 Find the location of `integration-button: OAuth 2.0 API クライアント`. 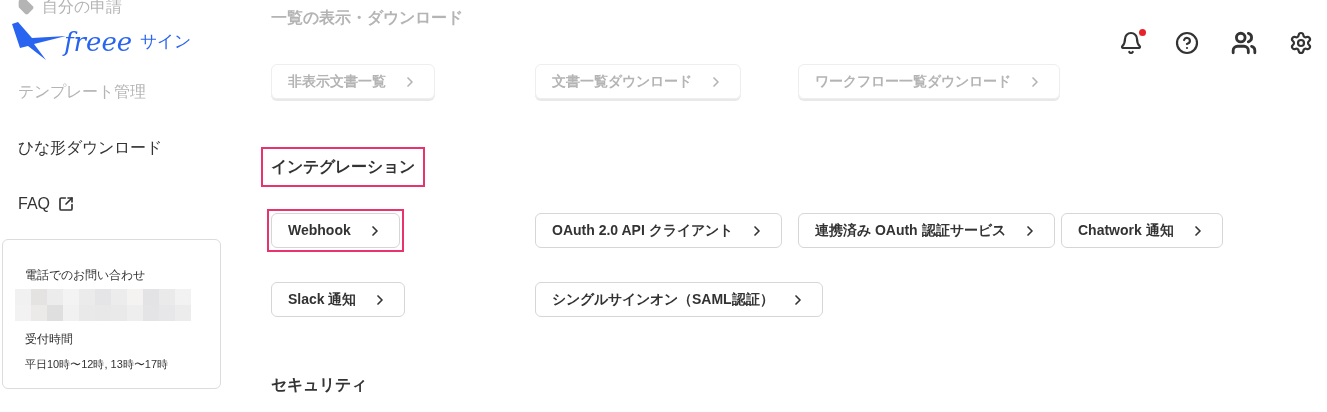

integration-button: OAuth 2.0 API クライアント is located at coordinates (658, 230).